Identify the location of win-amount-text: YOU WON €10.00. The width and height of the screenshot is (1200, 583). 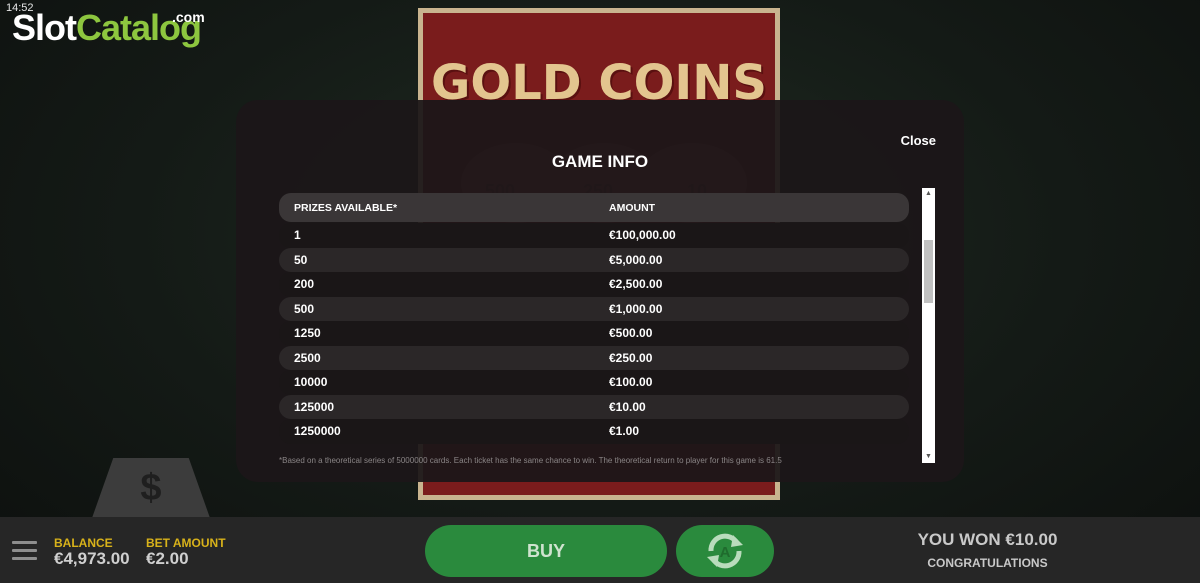
(987, 539).